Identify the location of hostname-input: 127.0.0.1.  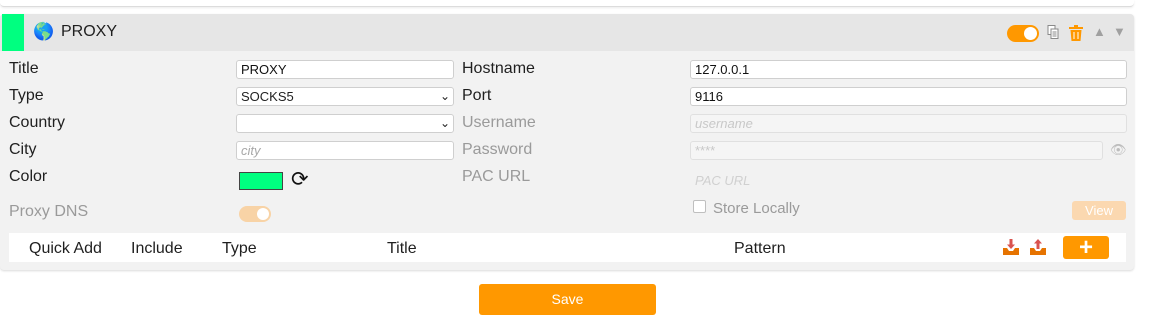
(908, 69).